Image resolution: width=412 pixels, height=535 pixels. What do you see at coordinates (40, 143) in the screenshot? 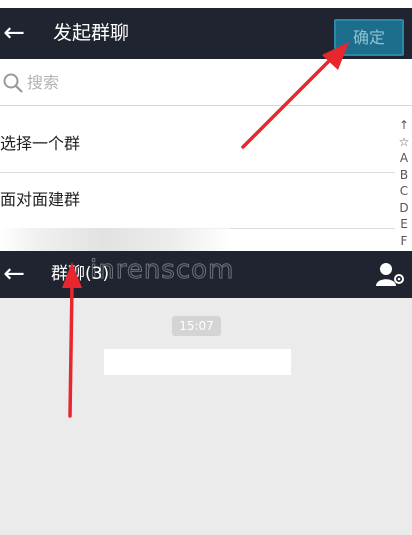
I see `option-label: 选择一个群` at bounding box center [40, 143].